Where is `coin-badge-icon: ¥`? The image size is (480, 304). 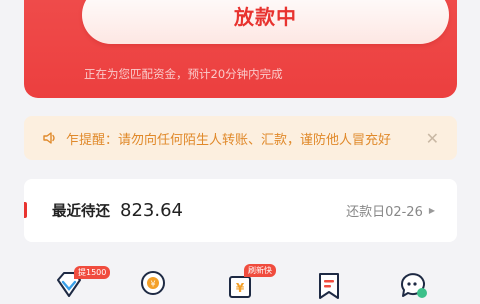
coin-badge-icon: ¥ is located at coordinates (153, 284).